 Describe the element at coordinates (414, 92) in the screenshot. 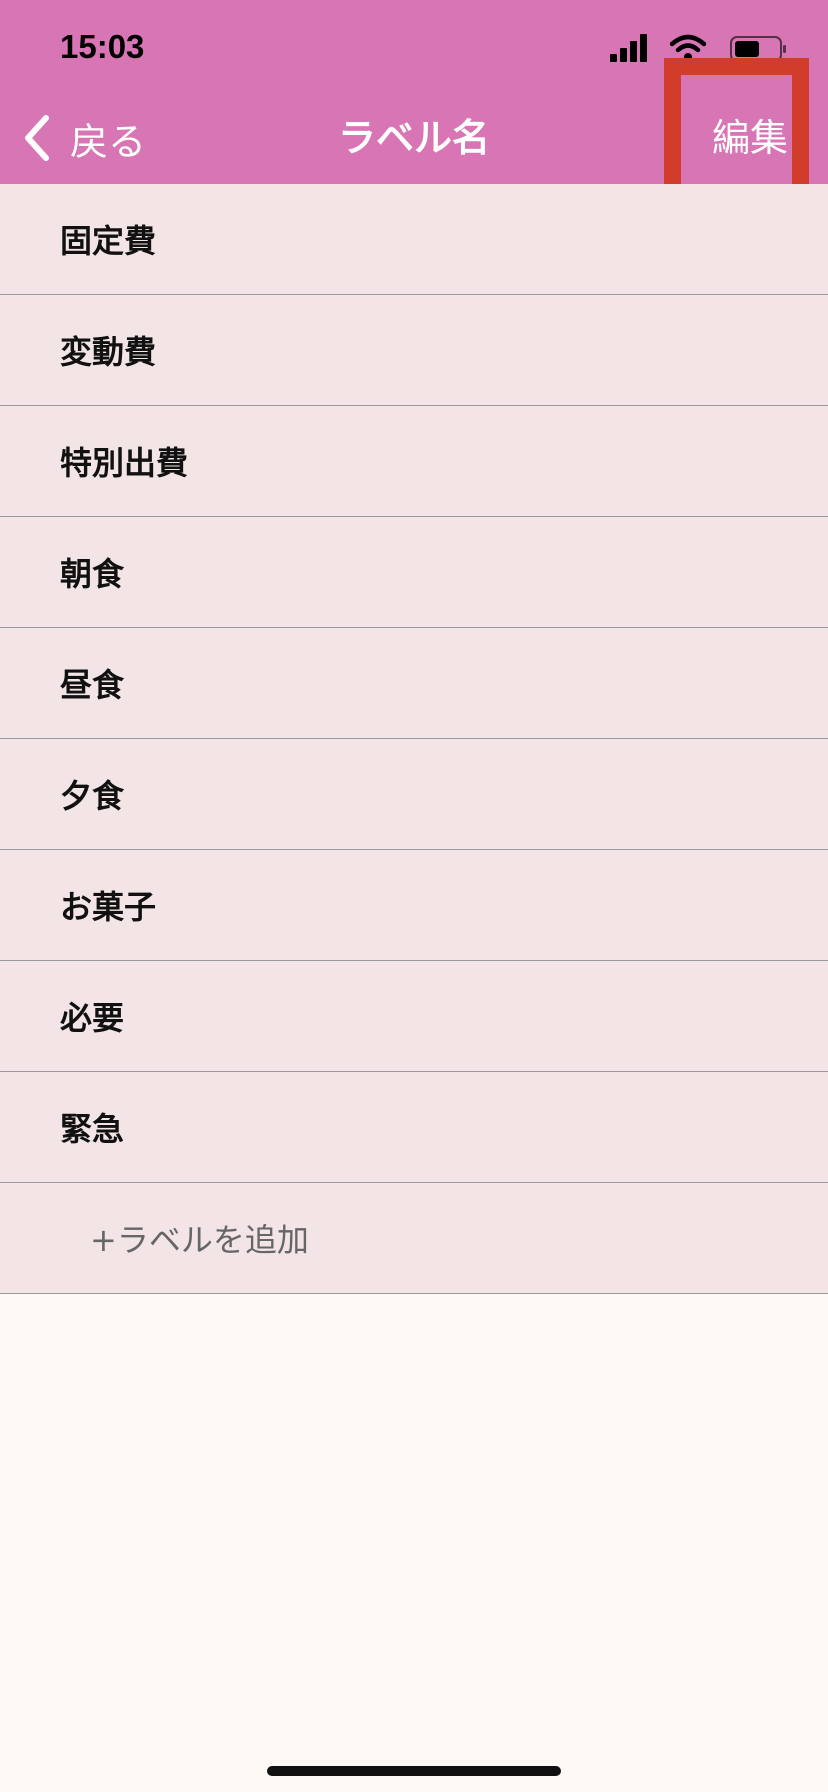

I see `nav-bar: 15:03 戻る ラベル名 編集` at that location.